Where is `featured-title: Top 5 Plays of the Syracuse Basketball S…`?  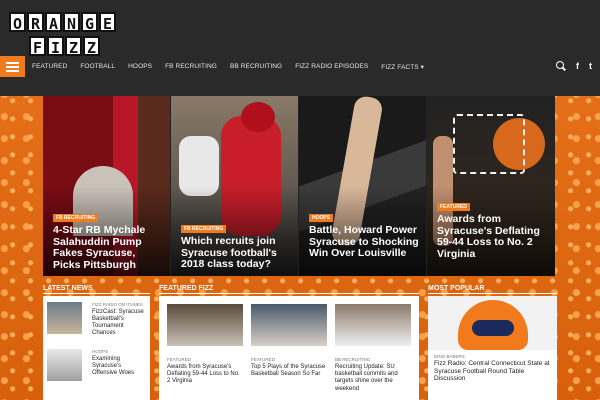
featured-title: Top 5 Plays of the Syracuse Basketball S… is located at coordinates (289, 371).